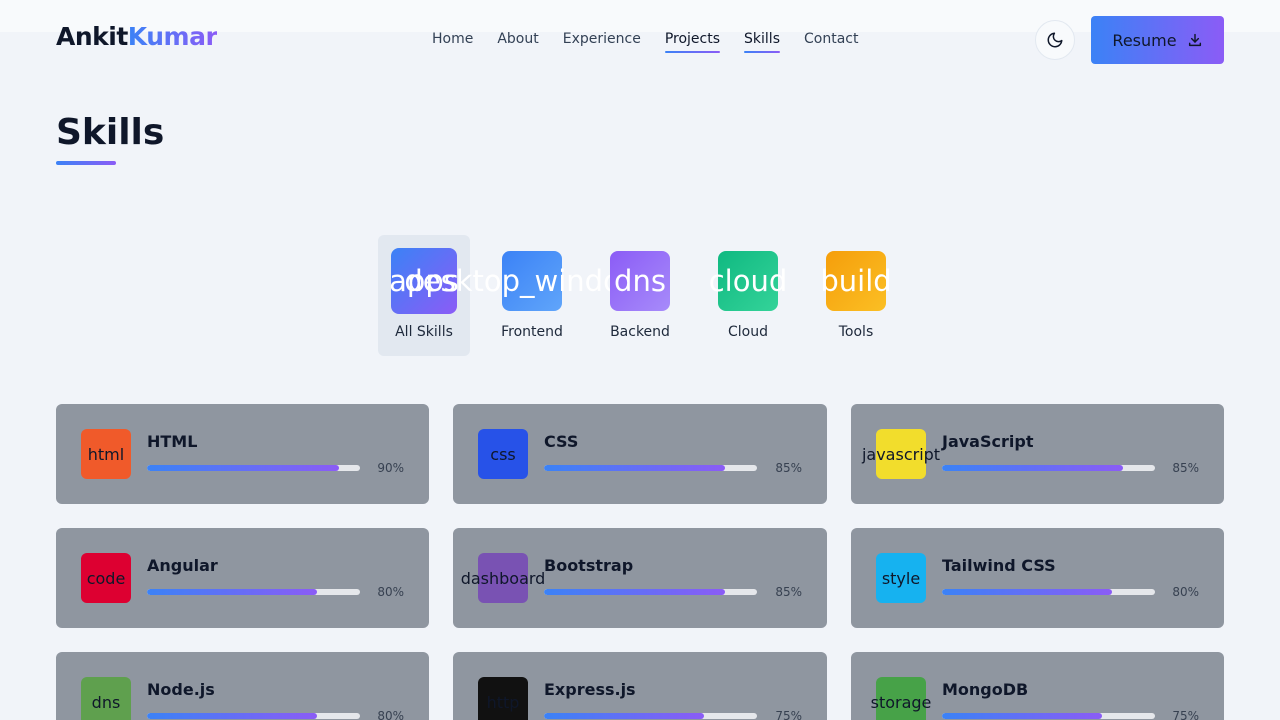 The image size is (1280, 720). Describe the element at coordinates (181, 689) in the screenshot. I see `skill-name: Node.js` at that location.